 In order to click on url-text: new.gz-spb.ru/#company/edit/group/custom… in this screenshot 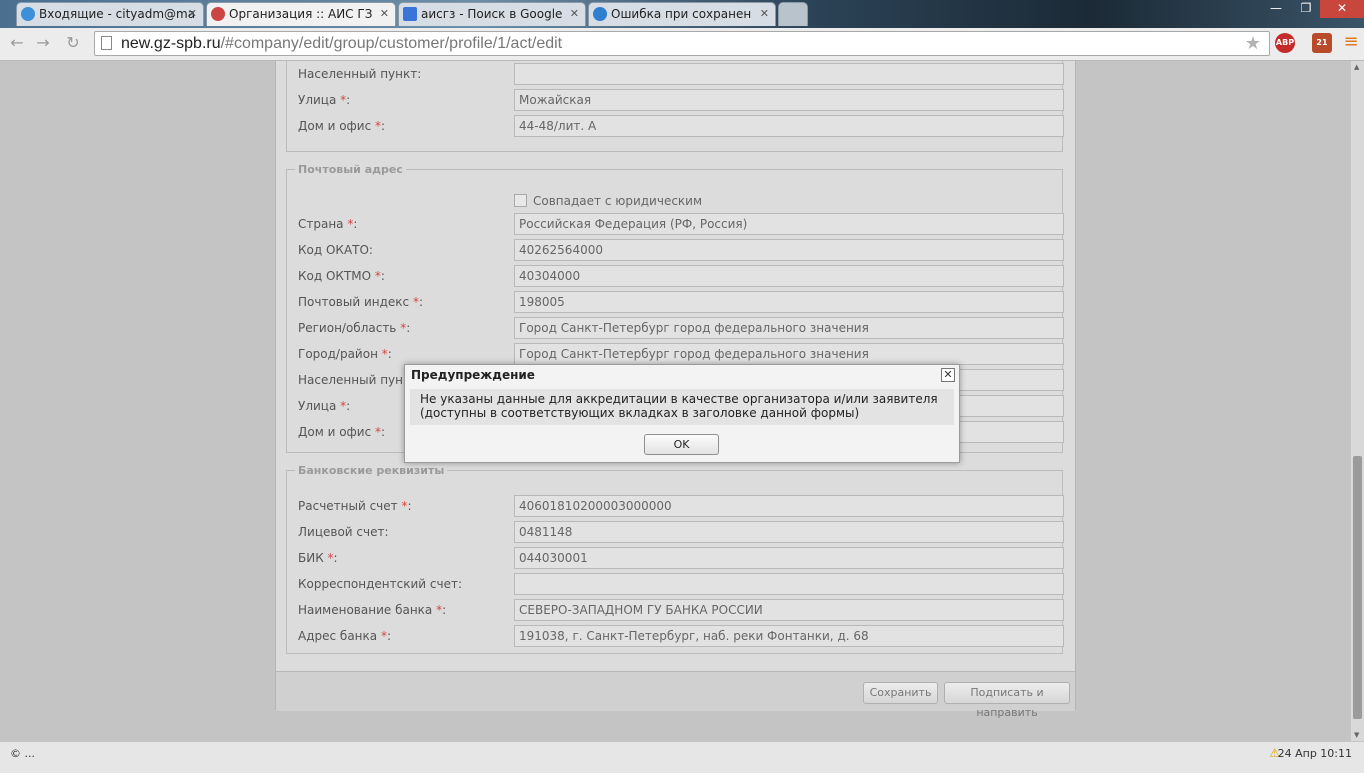, I will do `click(341, 44)`.